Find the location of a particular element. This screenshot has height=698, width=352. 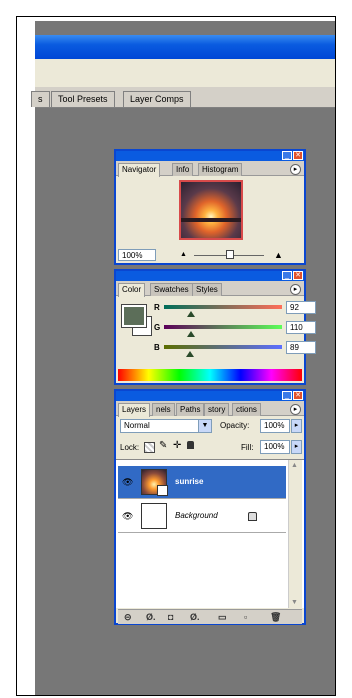

b-slider-thumb is located at coordinates (190, 354).